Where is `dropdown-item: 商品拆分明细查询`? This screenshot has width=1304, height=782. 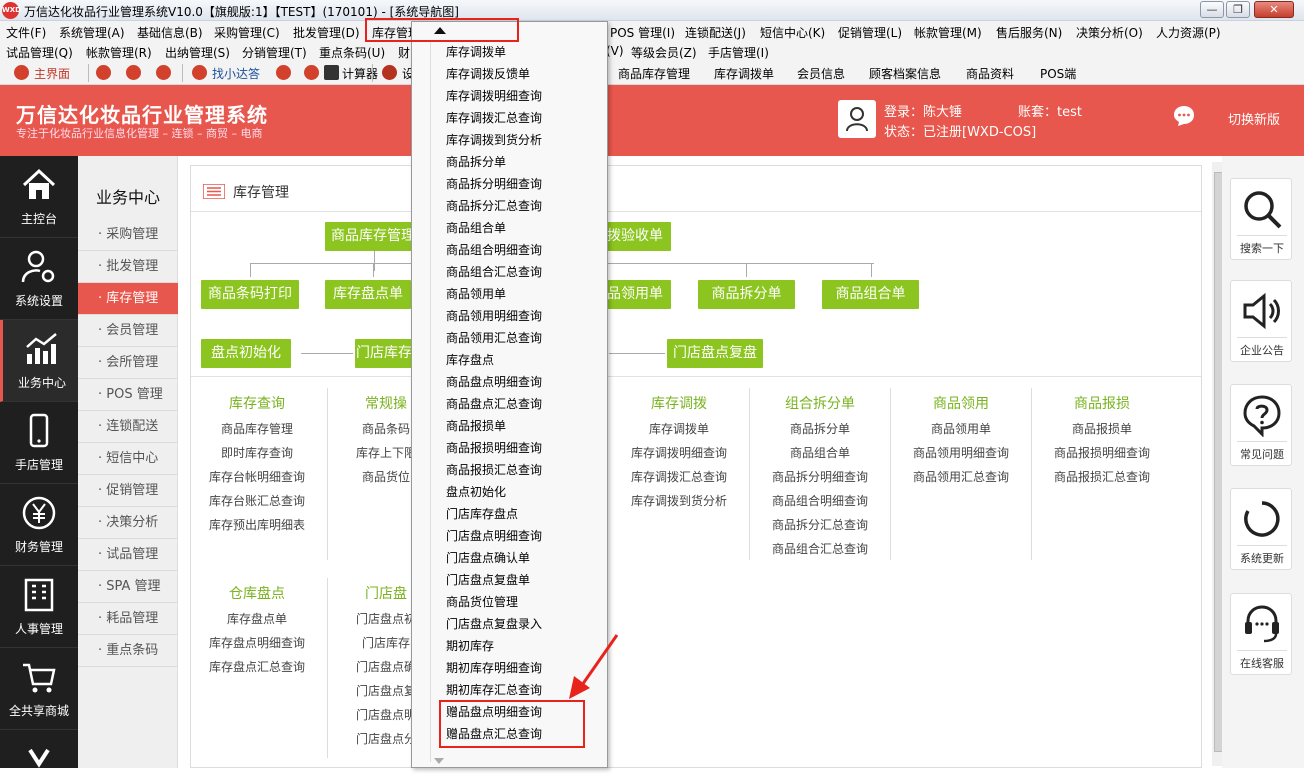
dropdown-item: 商品拆分明细查询 is located at coordinates (494, 184).